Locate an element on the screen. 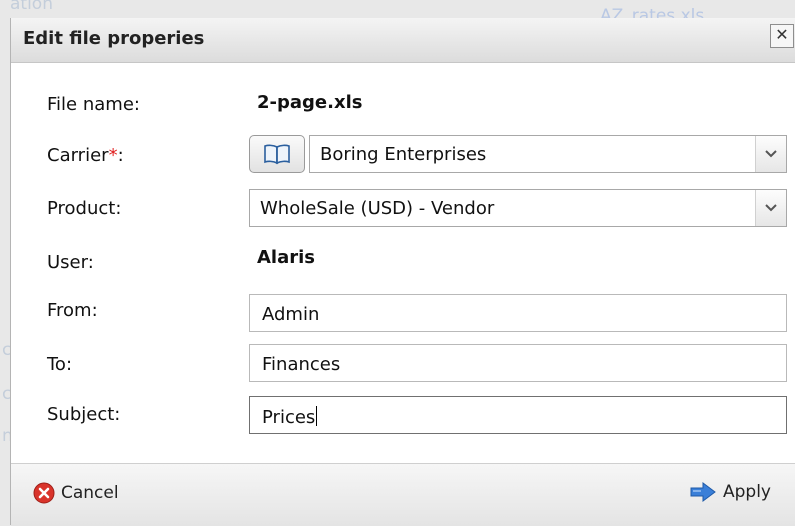  background-text: ation is located at coordinates (31, 7).